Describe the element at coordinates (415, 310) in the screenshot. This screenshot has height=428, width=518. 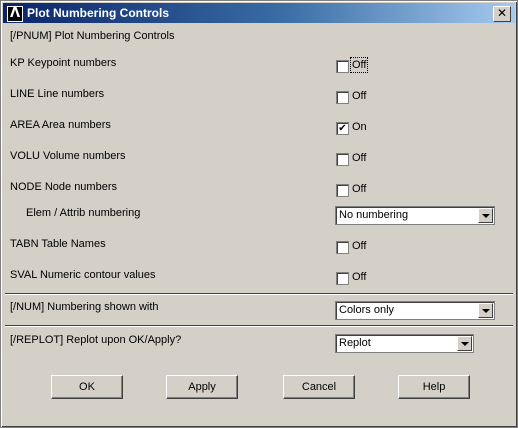
I see `num-select: Colors only` at that location.